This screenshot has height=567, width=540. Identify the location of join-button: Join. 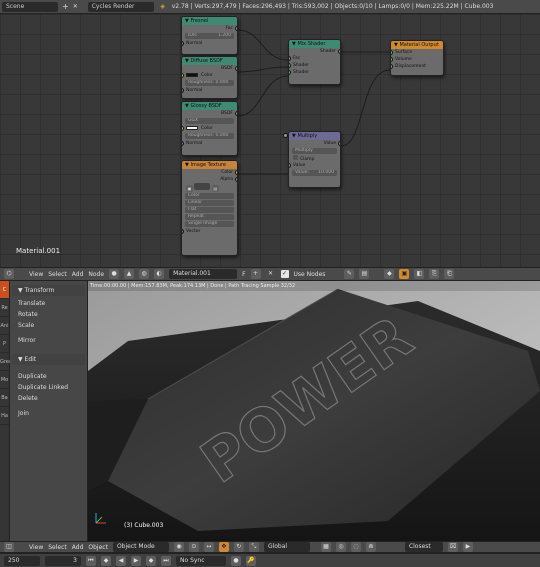
(48, 413).